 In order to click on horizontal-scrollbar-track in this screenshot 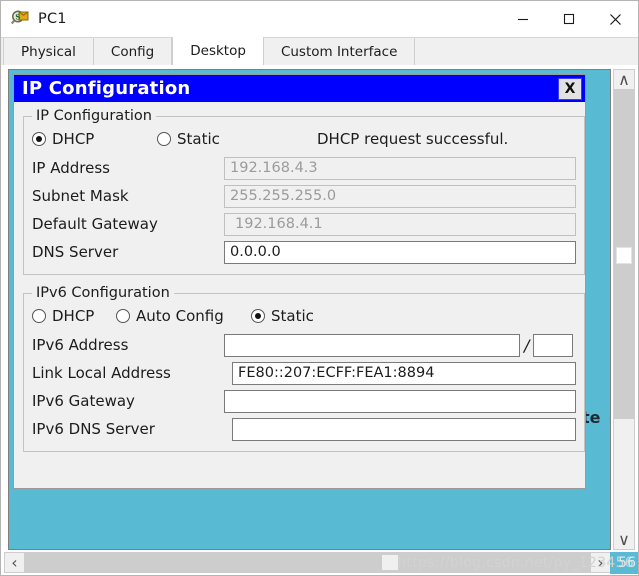, I will do `click(307, 562)`.